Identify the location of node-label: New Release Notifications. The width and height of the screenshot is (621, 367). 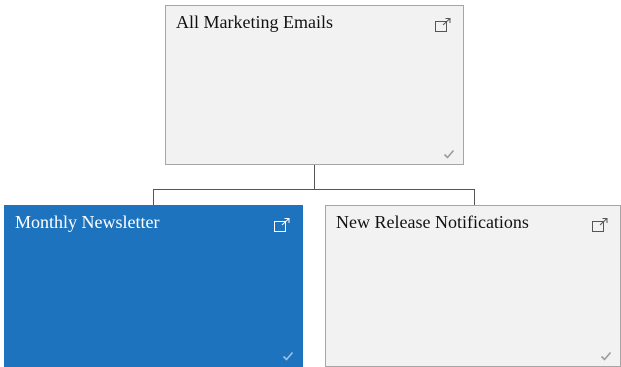
(432, 222).